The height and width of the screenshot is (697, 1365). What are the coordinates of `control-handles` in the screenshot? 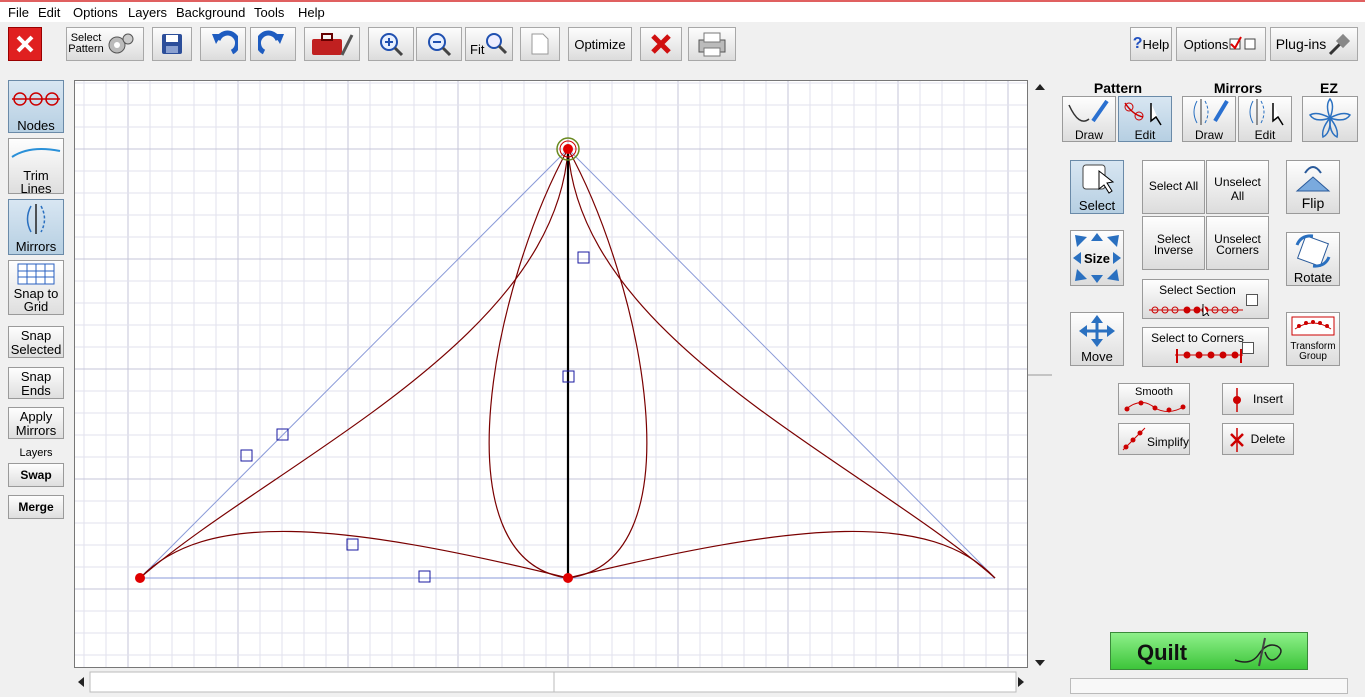 It's located at (415, 417).